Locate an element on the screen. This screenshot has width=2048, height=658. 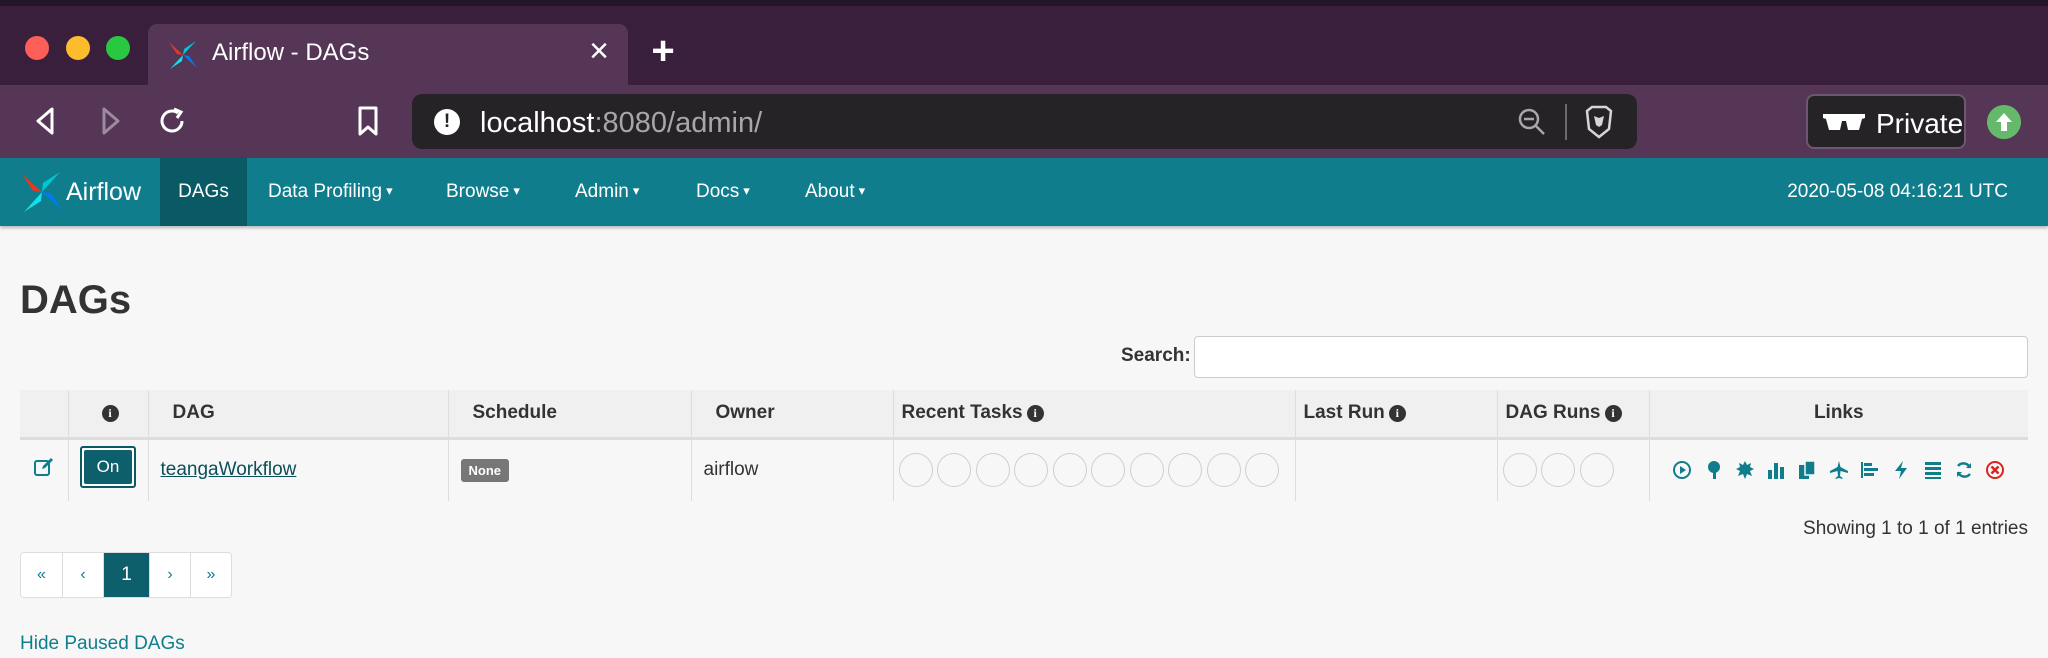
last-run-cell is located at coordinates (1395, 469).